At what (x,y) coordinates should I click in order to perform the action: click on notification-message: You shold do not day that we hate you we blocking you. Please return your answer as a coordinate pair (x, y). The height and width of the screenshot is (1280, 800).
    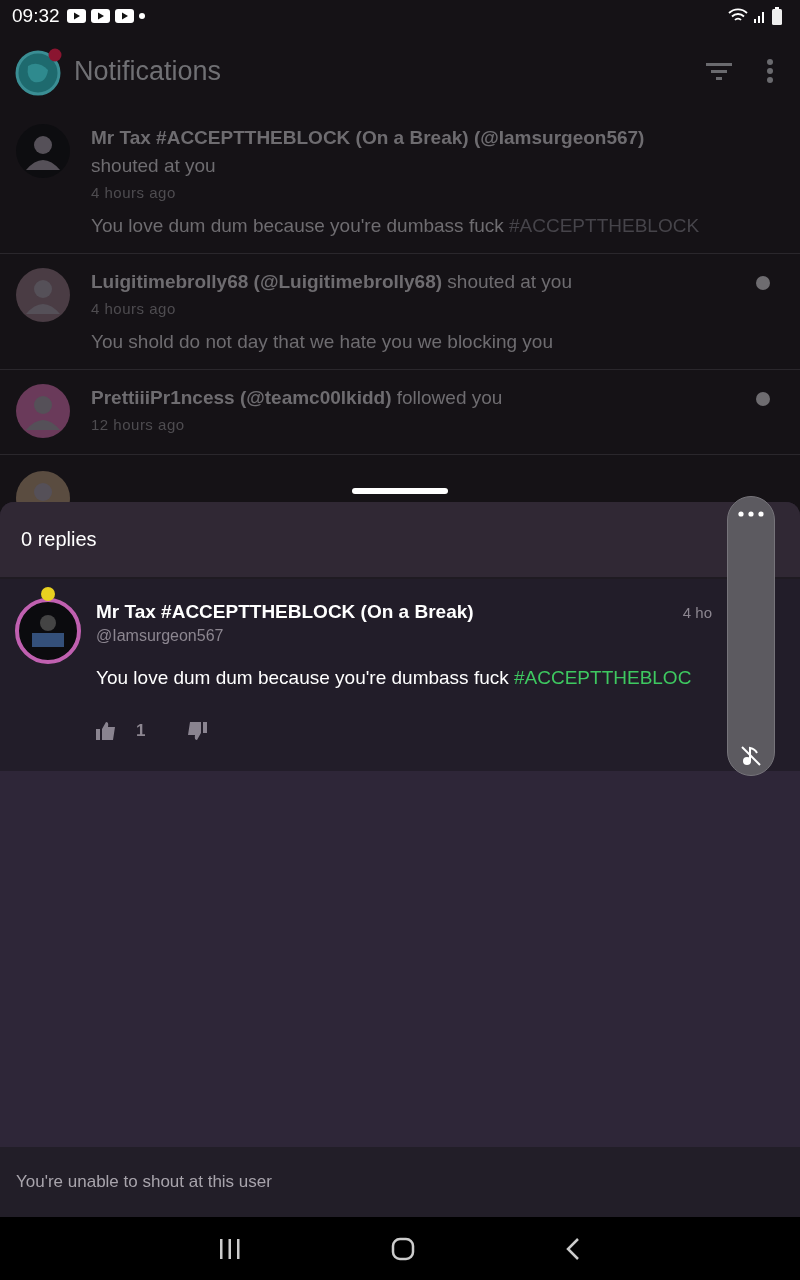
    Looking at the image, I should click on (322, 342).